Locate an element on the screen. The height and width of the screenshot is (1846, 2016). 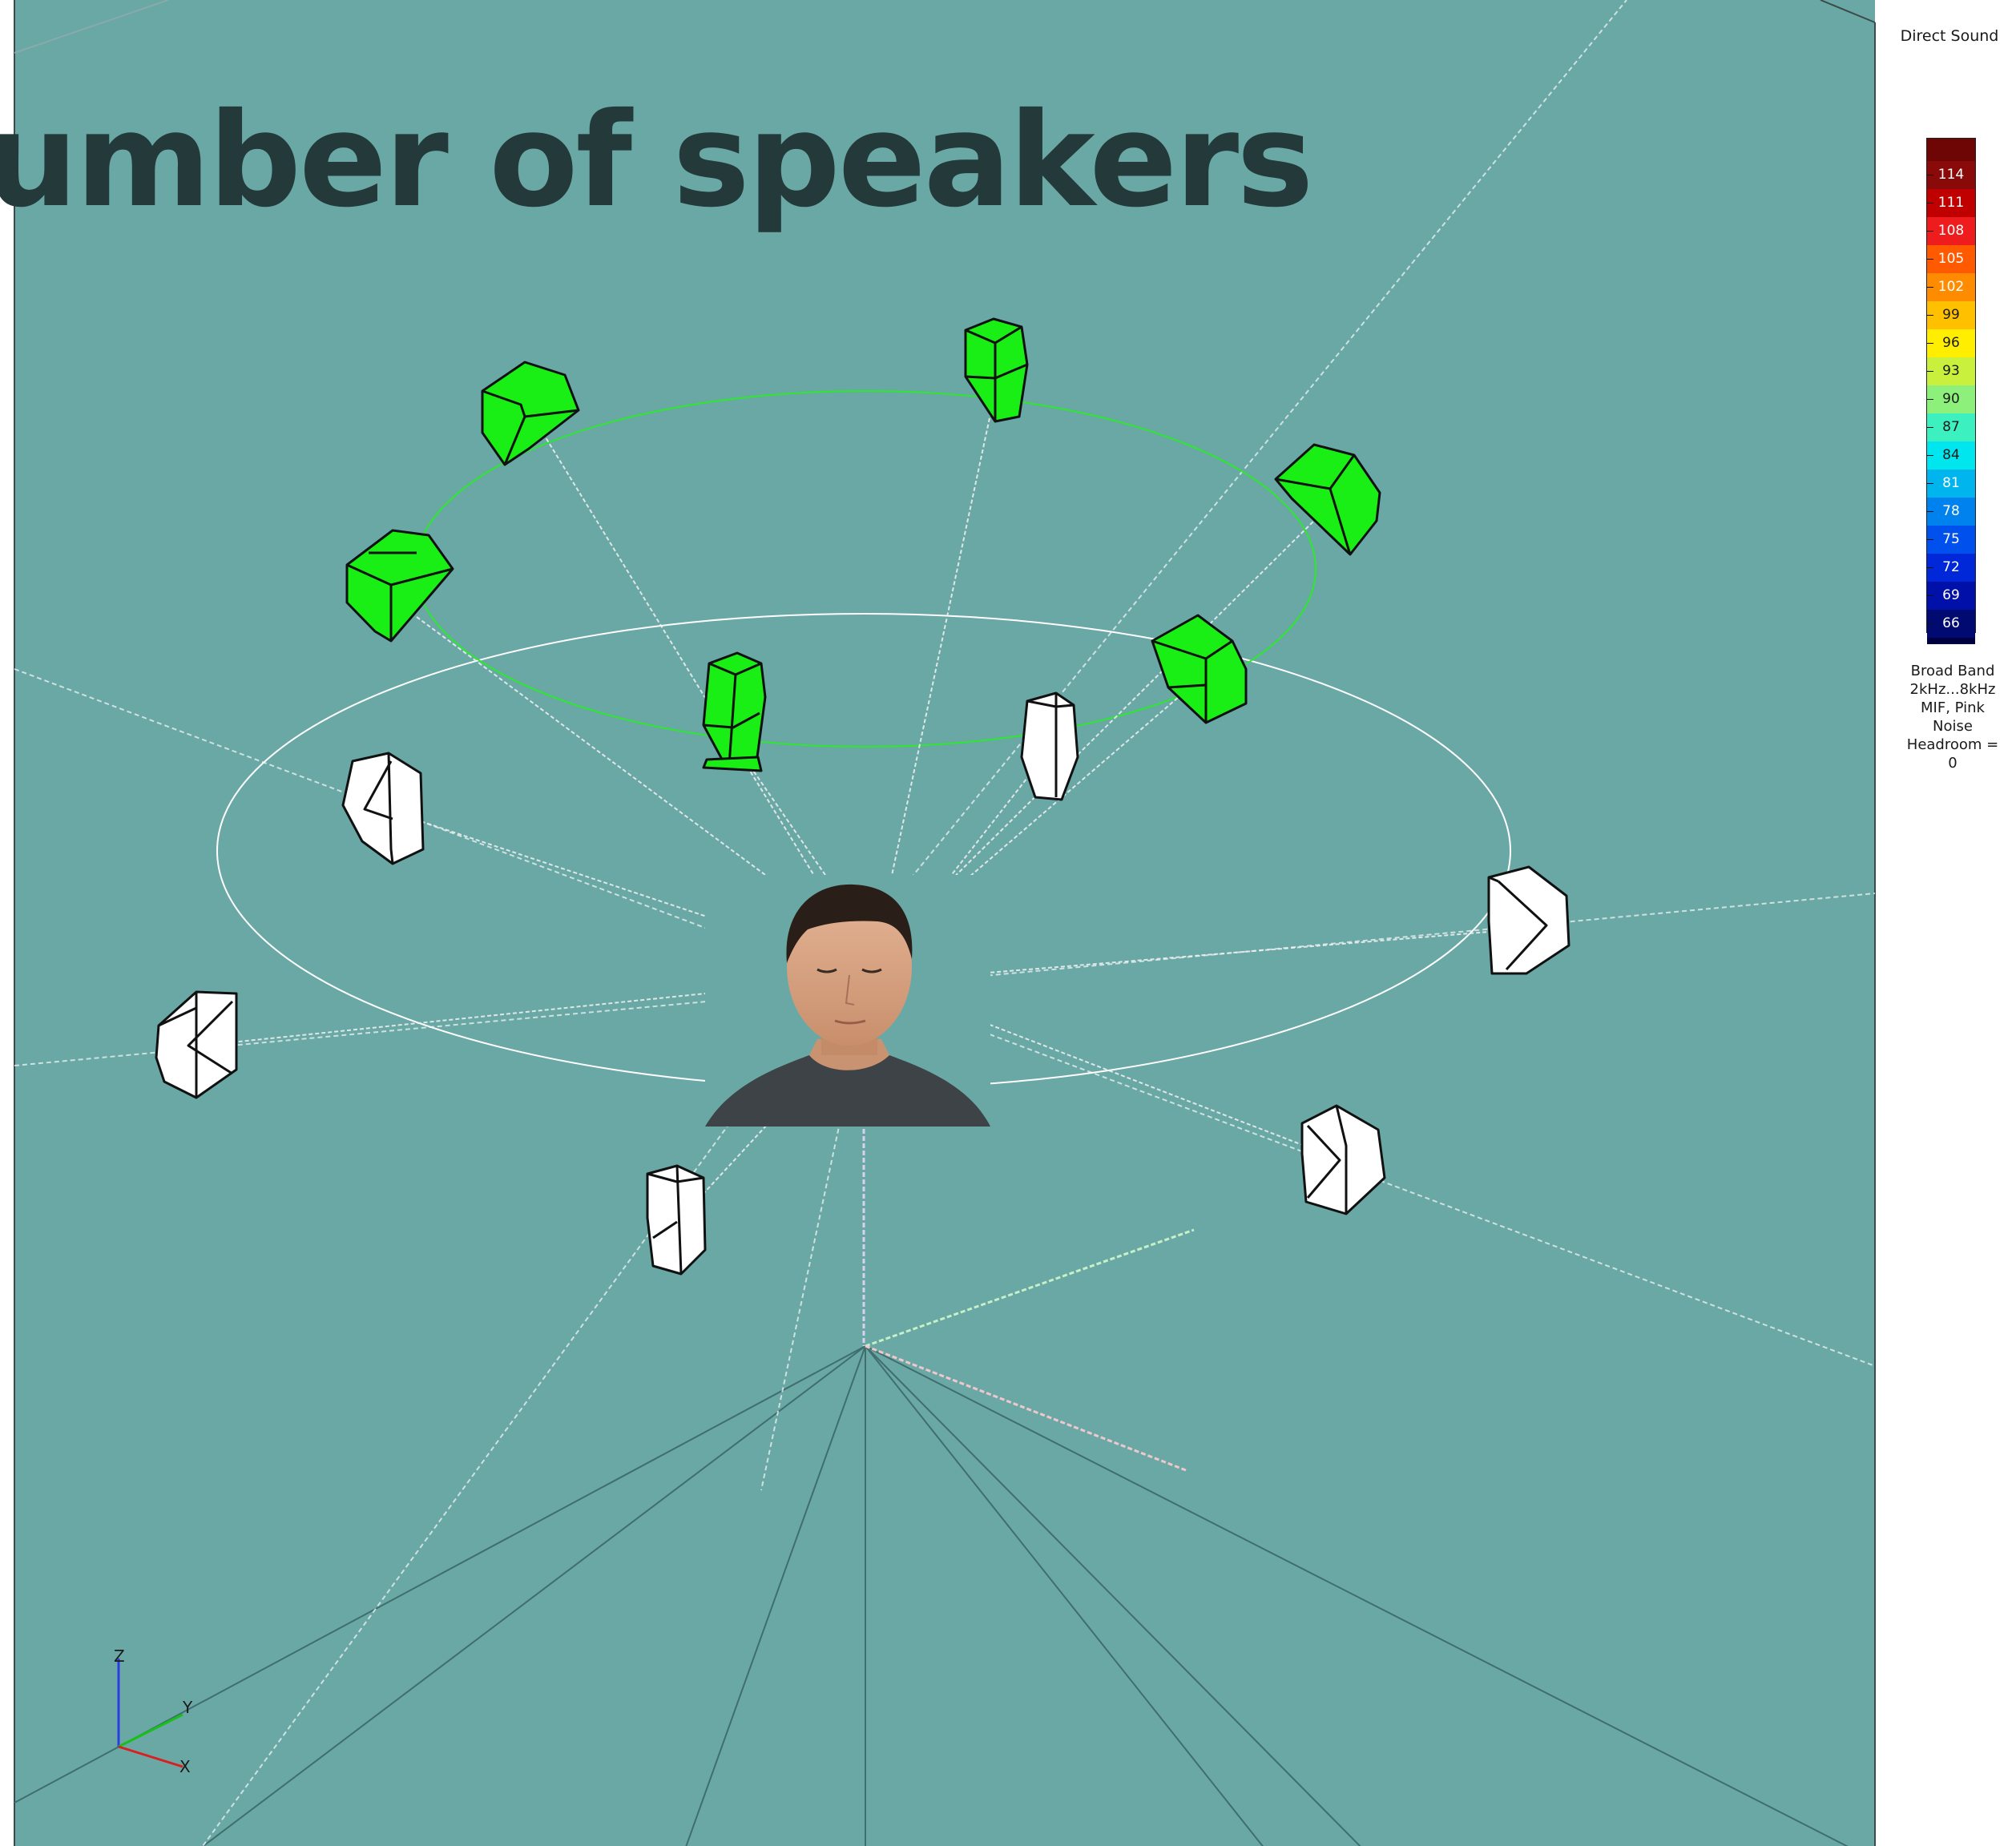
legend-note-line: Broad Band is located at coordinates (1952, 671).